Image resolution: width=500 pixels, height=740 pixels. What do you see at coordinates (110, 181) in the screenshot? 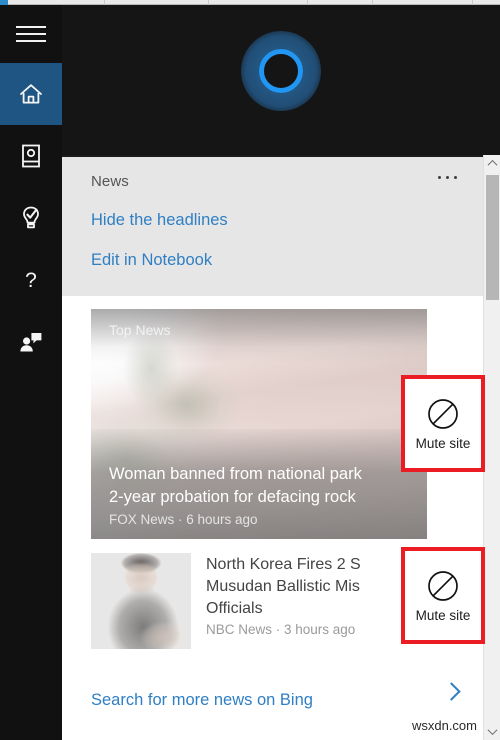
I see `news-card-title: News` at bounding box center [110, 181].